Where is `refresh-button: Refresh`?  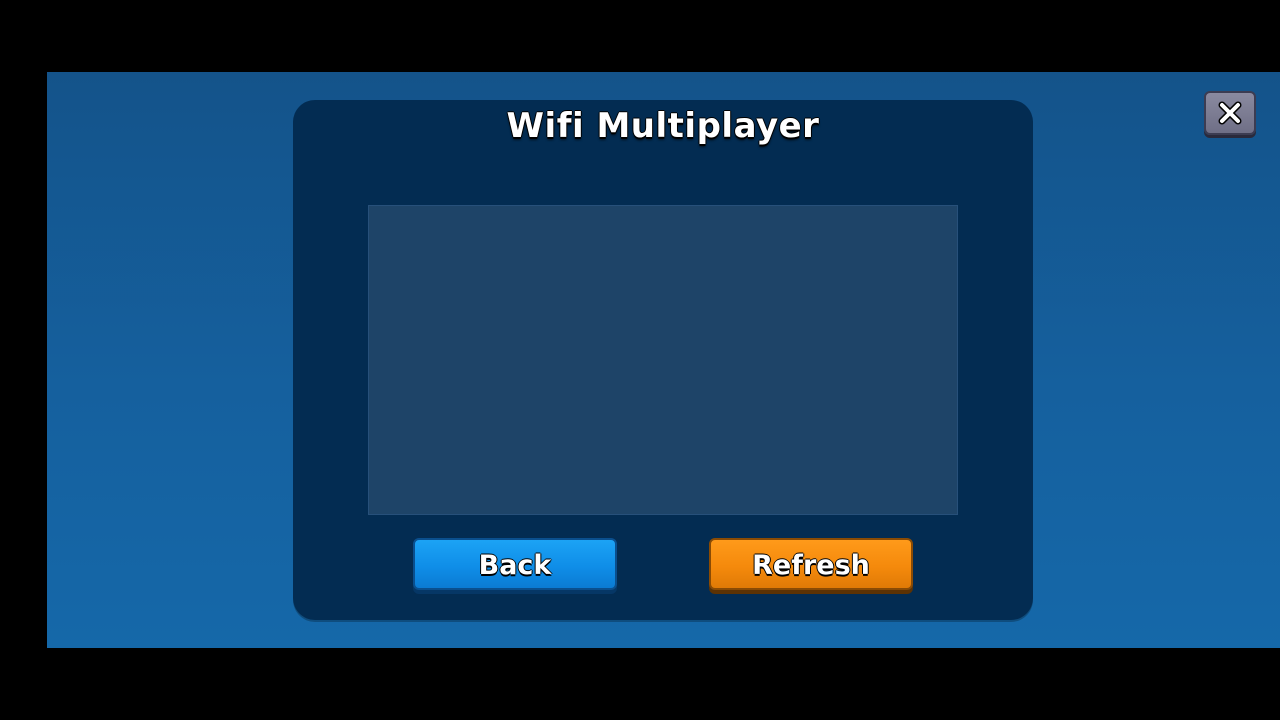
refresh-button: Refresh is located at coordinates (811, 564).